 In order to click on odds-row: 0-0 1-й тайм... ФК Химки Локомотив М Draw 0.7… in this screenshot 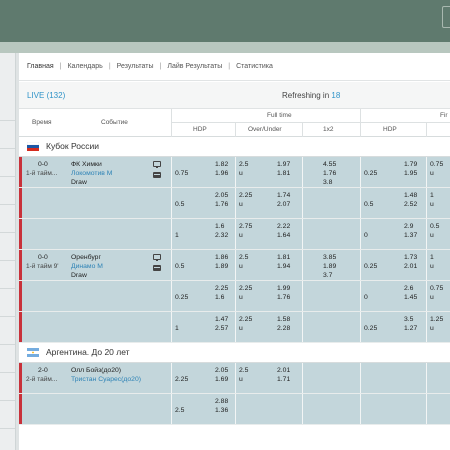, I will do `click(234, 172)`.